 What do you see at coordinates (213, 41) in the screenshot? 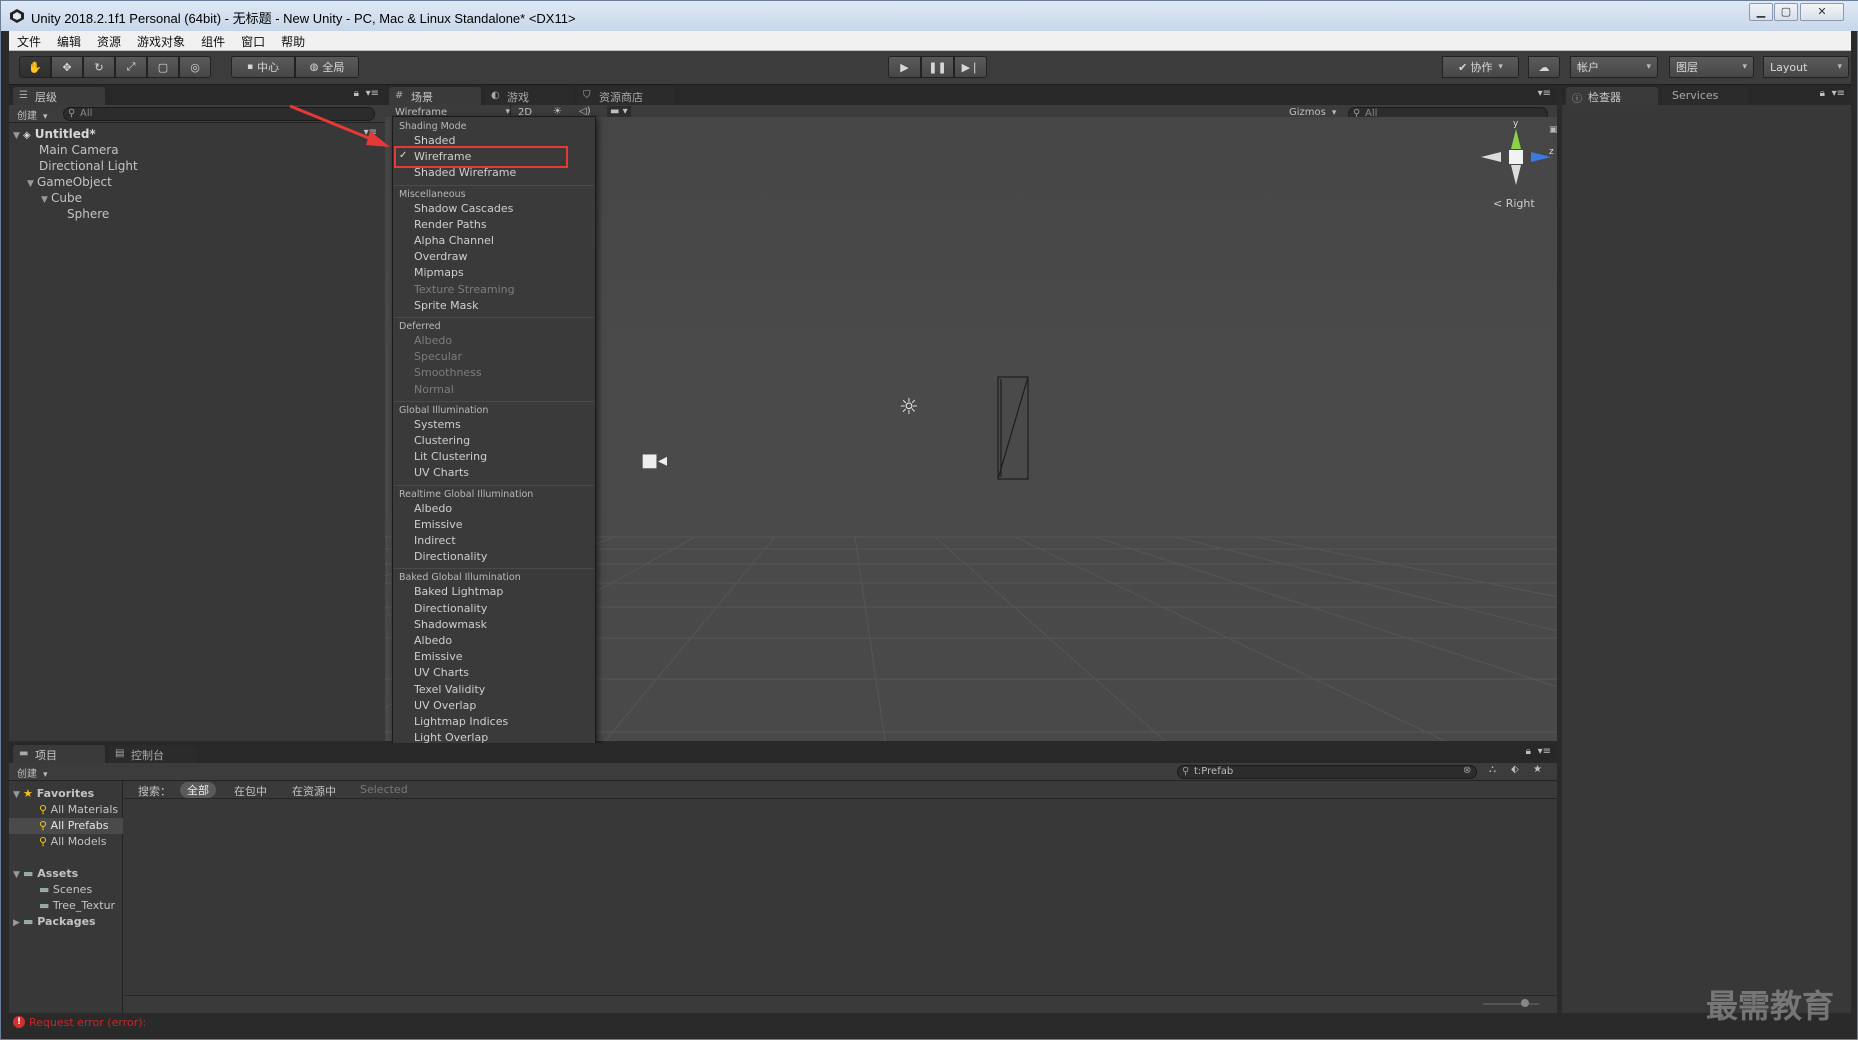
I see `menu-component: 组件` at bounding box center [213, 41].